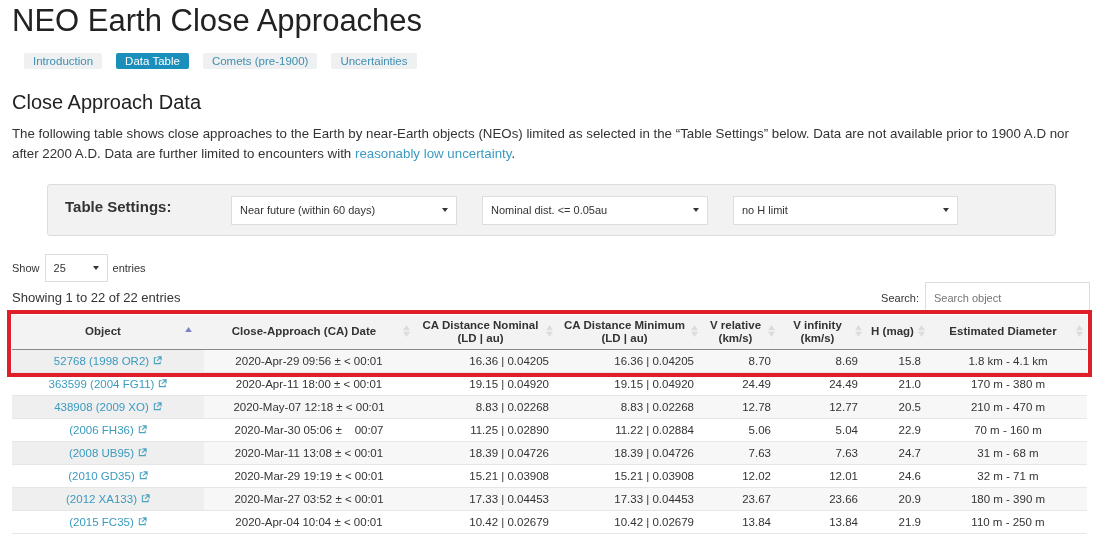 Image resolution: width=1100 pixels, height=540 pixels. What do you see at coordinates (822, 498) in the screenshot?
I see `table-cell: 23.66` at bounding box center [822, 498].